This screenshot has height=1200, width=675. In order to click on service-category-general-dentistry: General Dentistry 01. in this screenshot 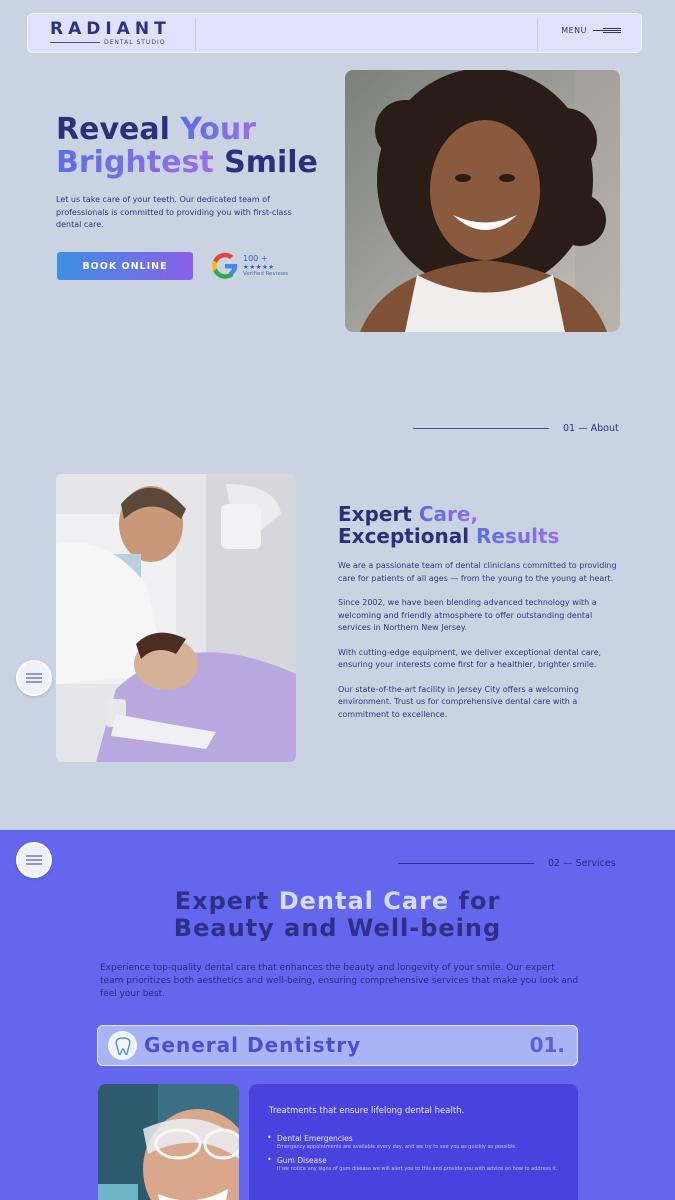, I will do `click(337, 1045)`.